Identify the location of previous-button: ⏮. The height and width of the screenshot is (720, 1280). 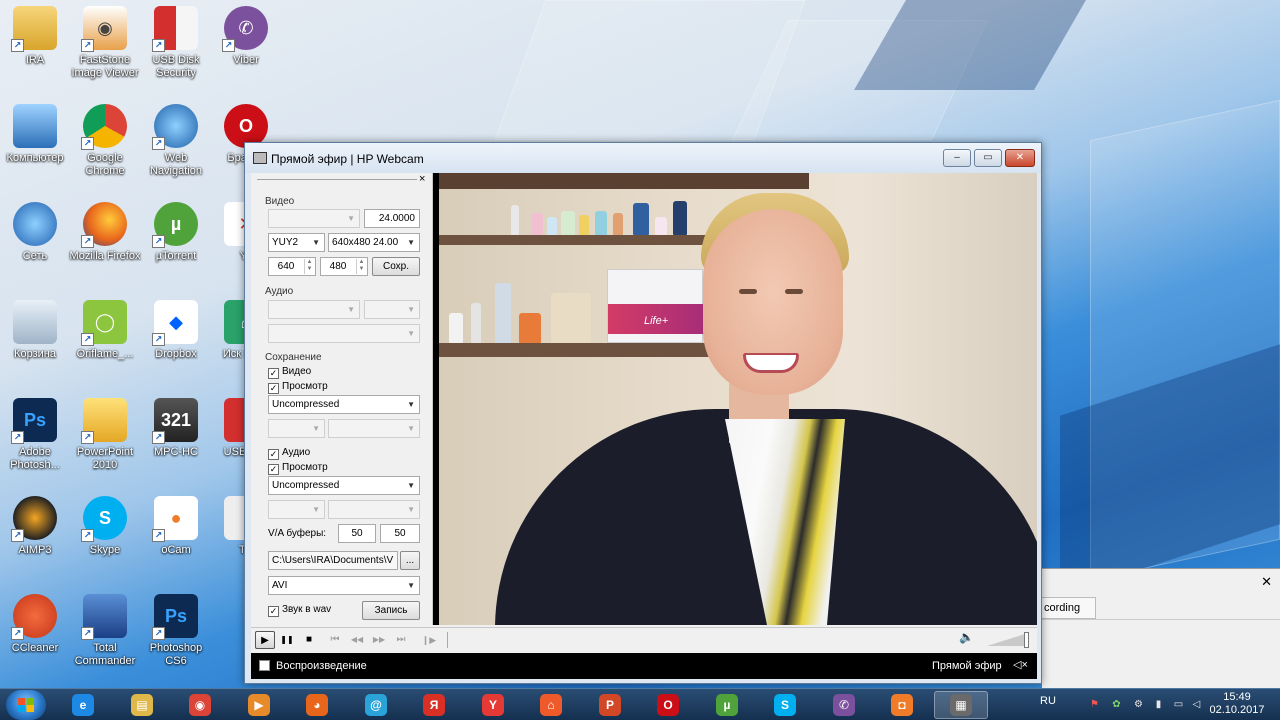
(335, 640).